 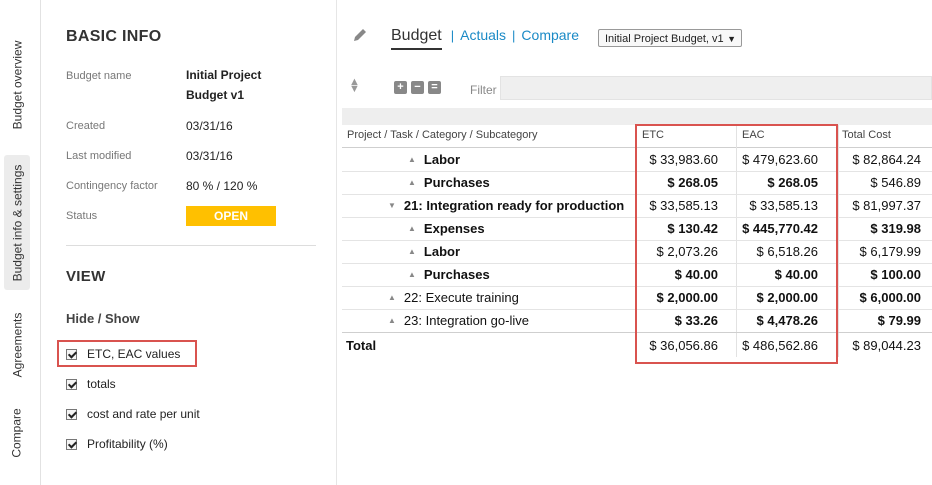 What do you see at coordinates (466, 320) in the screenshot?
I see `row-name-text: 23: Integration go-live` at bounding box center [466, 320].